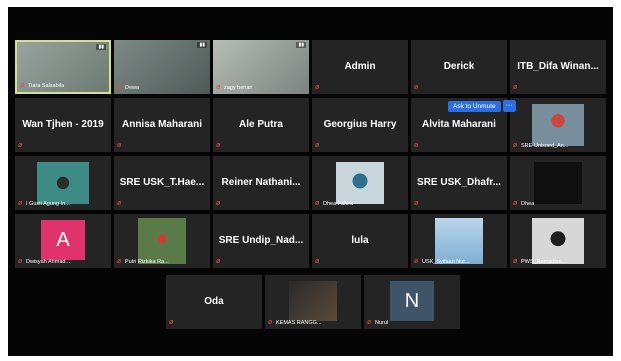 This screenshot has height=361, width=621. I want to click on participant-tile: Ale Putra ø, so click(261, 125).